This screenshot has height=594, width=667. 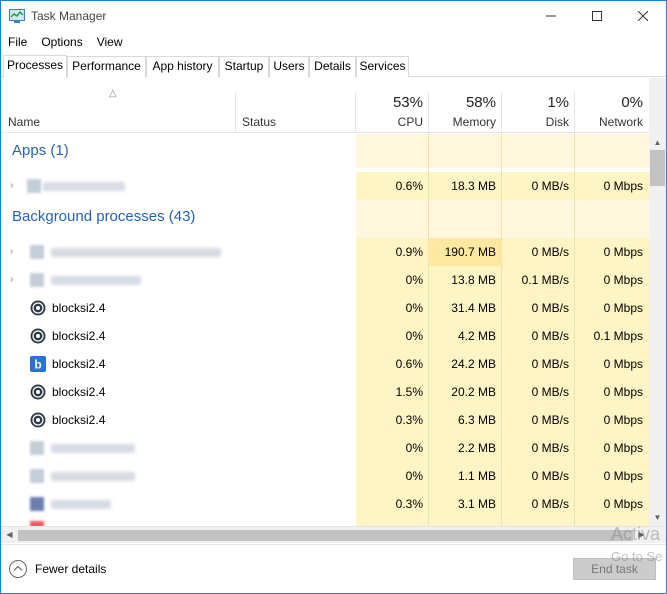 What do you see at coordinates (289, 66) in the screenshot?
I see `tab-users: Users` at bounding box center [289, 66].